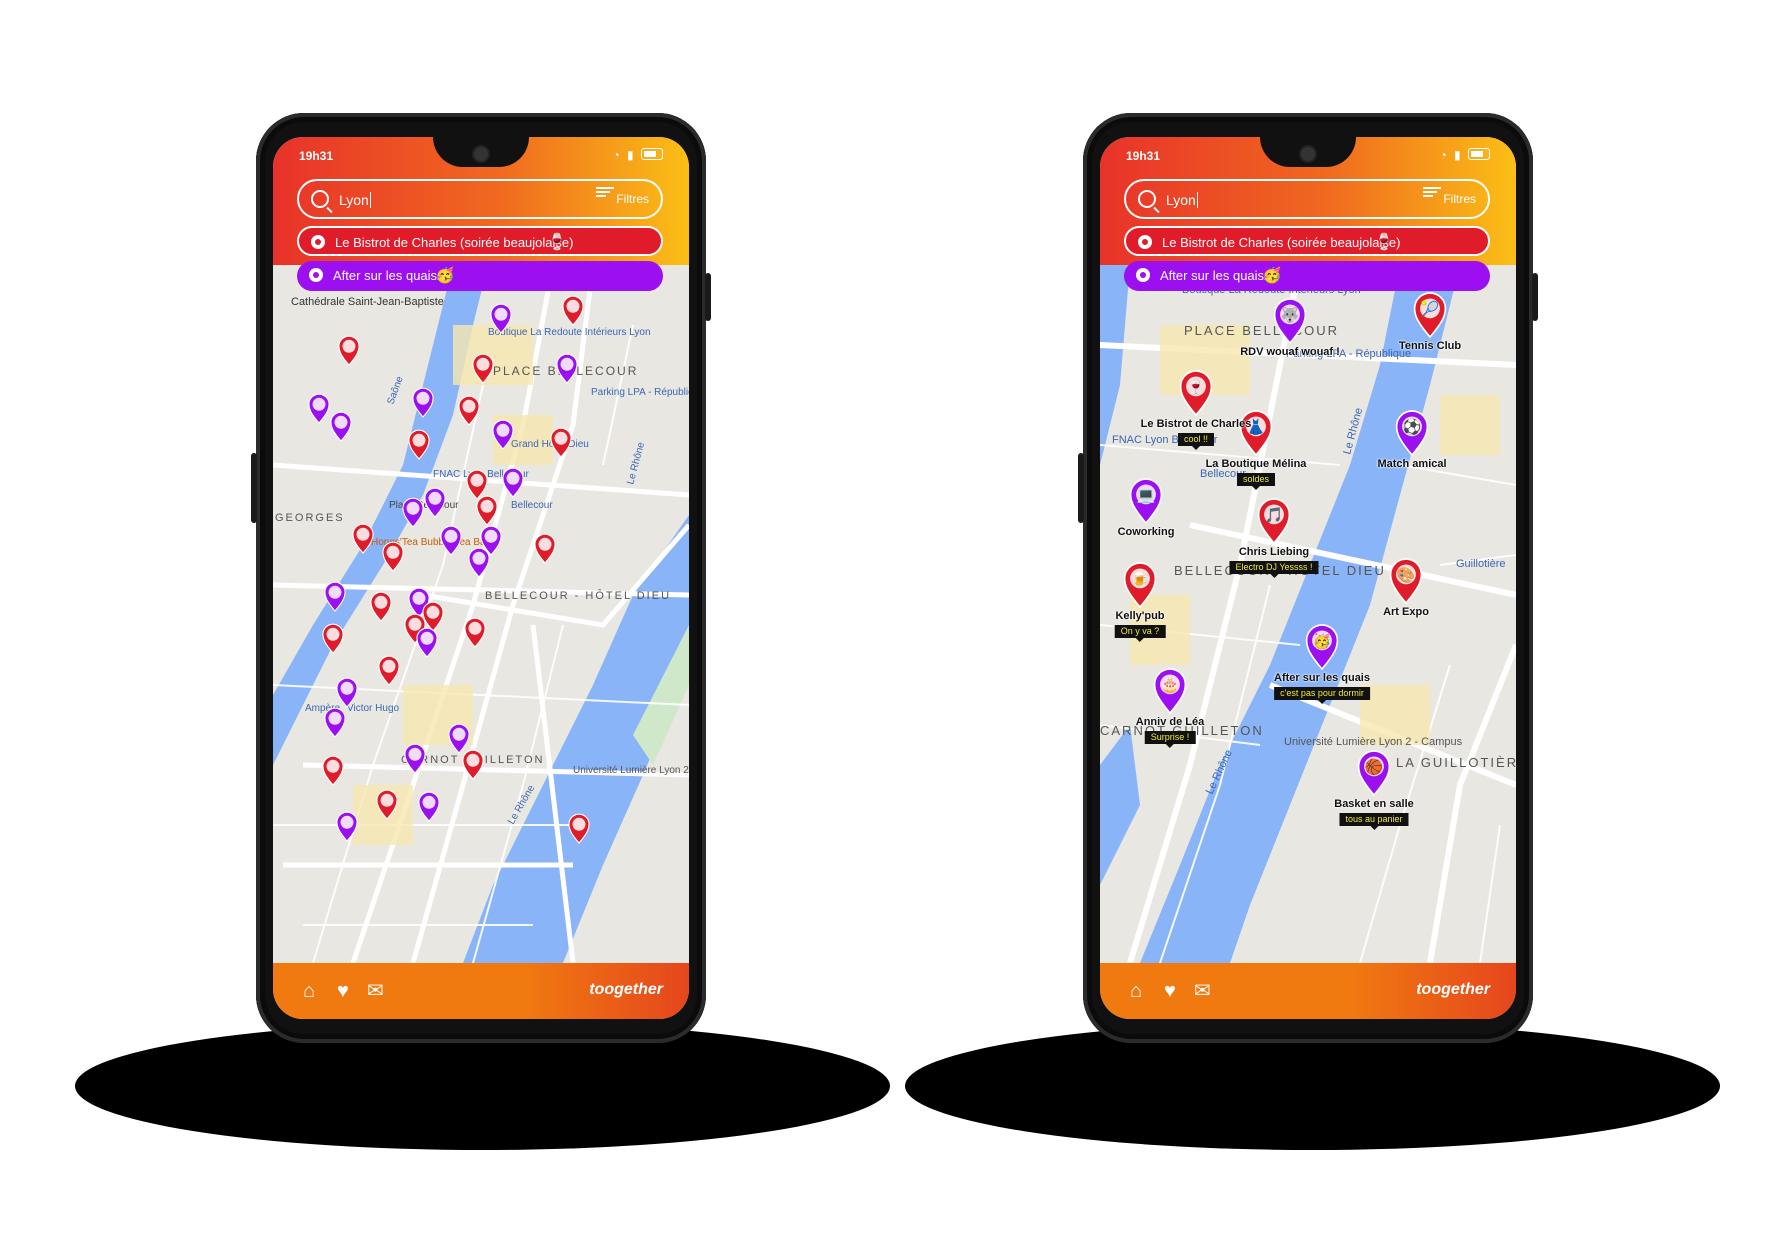 This screenshot has height=1240, width=1772. I want to click on event-pin-label: Basket en salle, so click(1374, 804).